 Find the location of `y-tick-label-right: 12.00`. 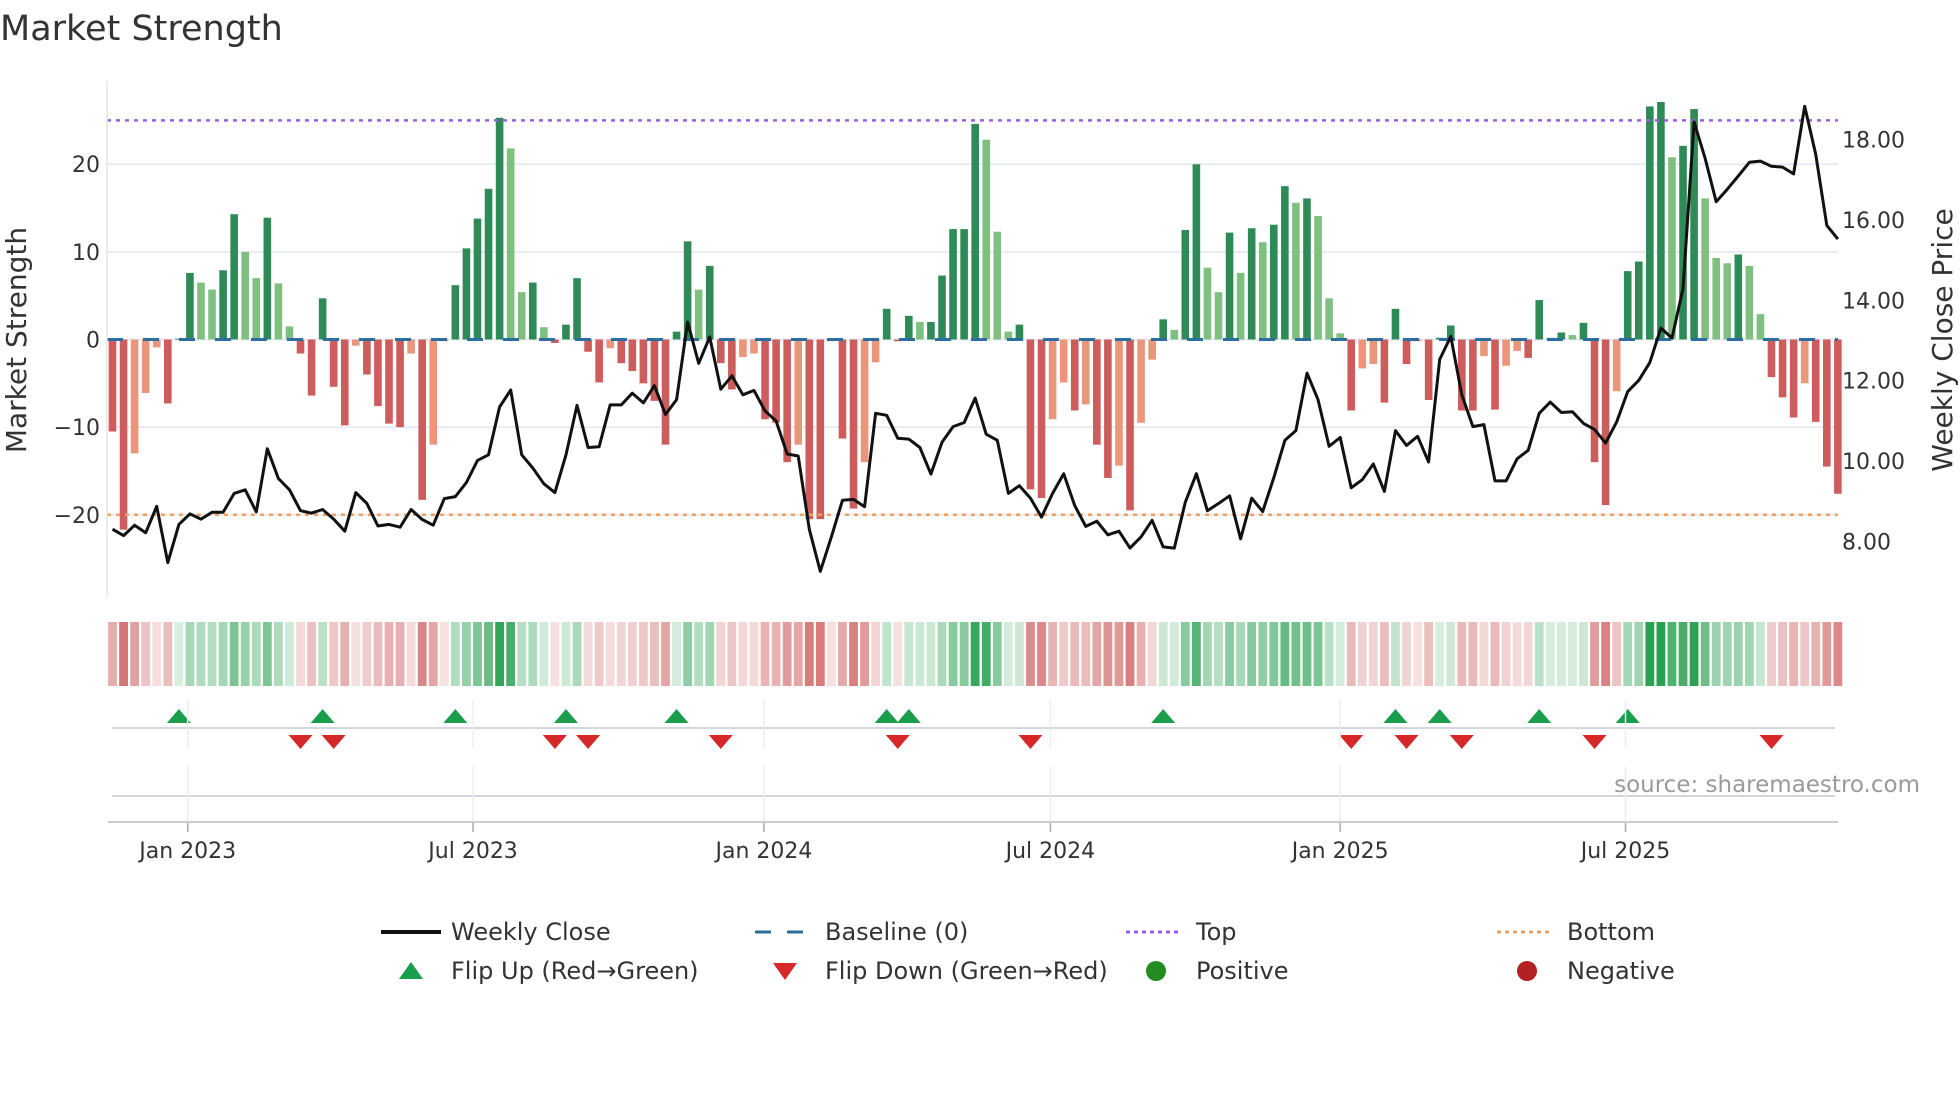

y-tick-label-right: 12.00 is located at coordinates (1873, 382).